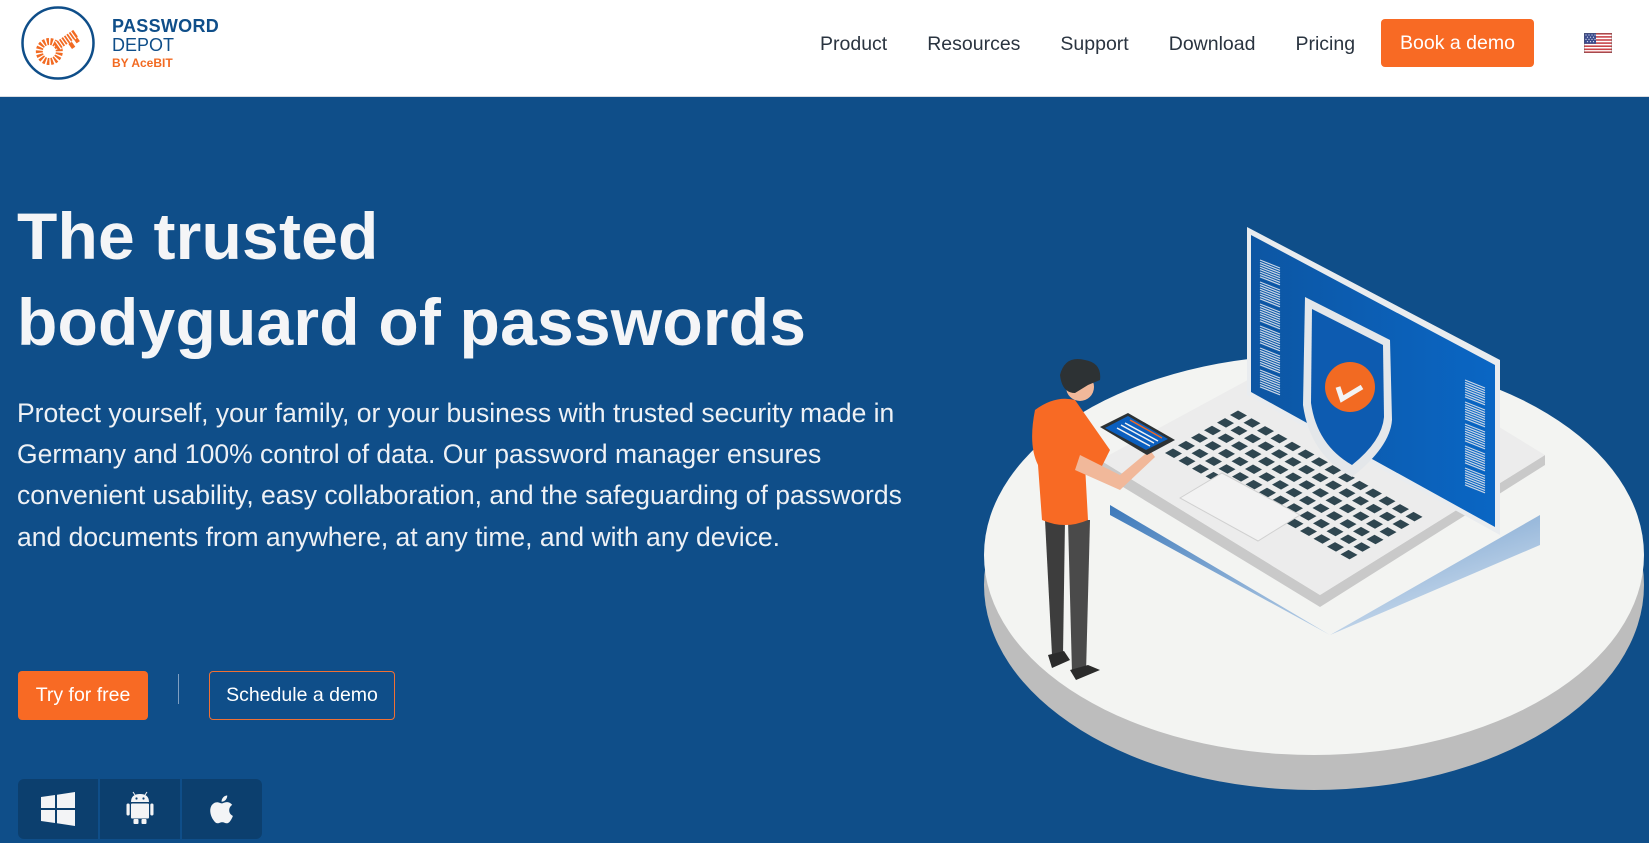 Image resolution: width=1649 pixels, height=843 pixels. I want to click on apple-icon, so click(221, 809).